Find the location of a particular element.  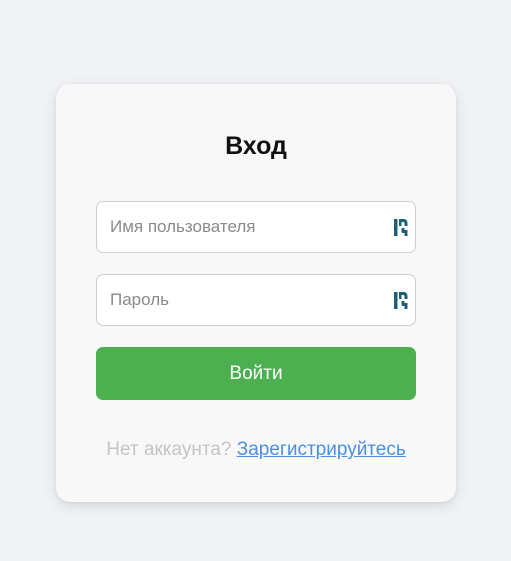

register-prompt: Нет аккаунта? is located at coordinates (169, 449).